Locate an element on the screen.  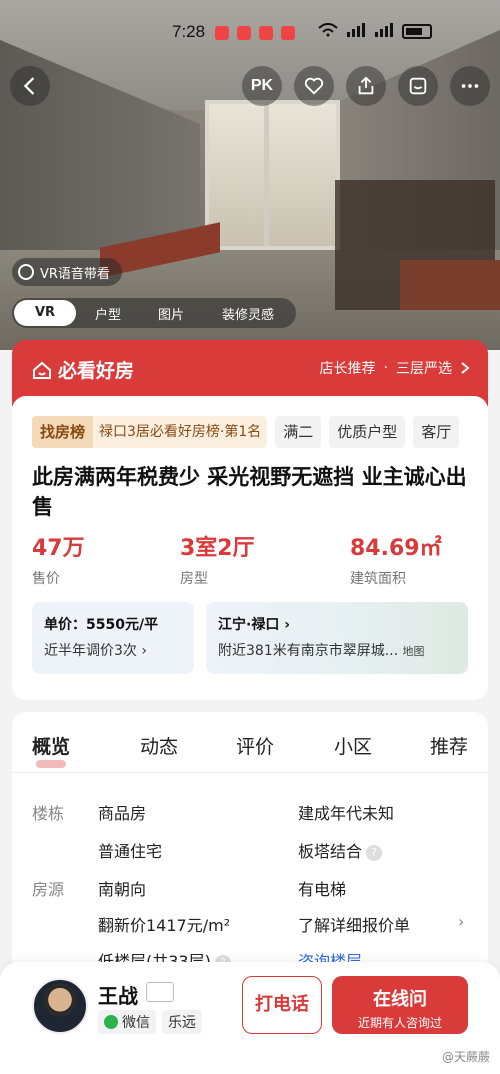
tab-updates: 动态 is located at coordinates (159, 745).